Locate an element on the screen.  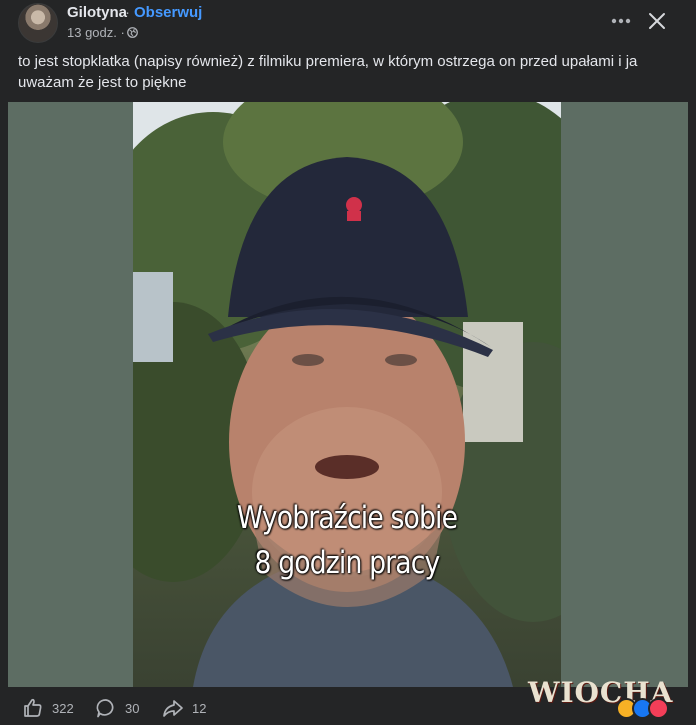
share-button: 12 is located at coordinates (184, 708).